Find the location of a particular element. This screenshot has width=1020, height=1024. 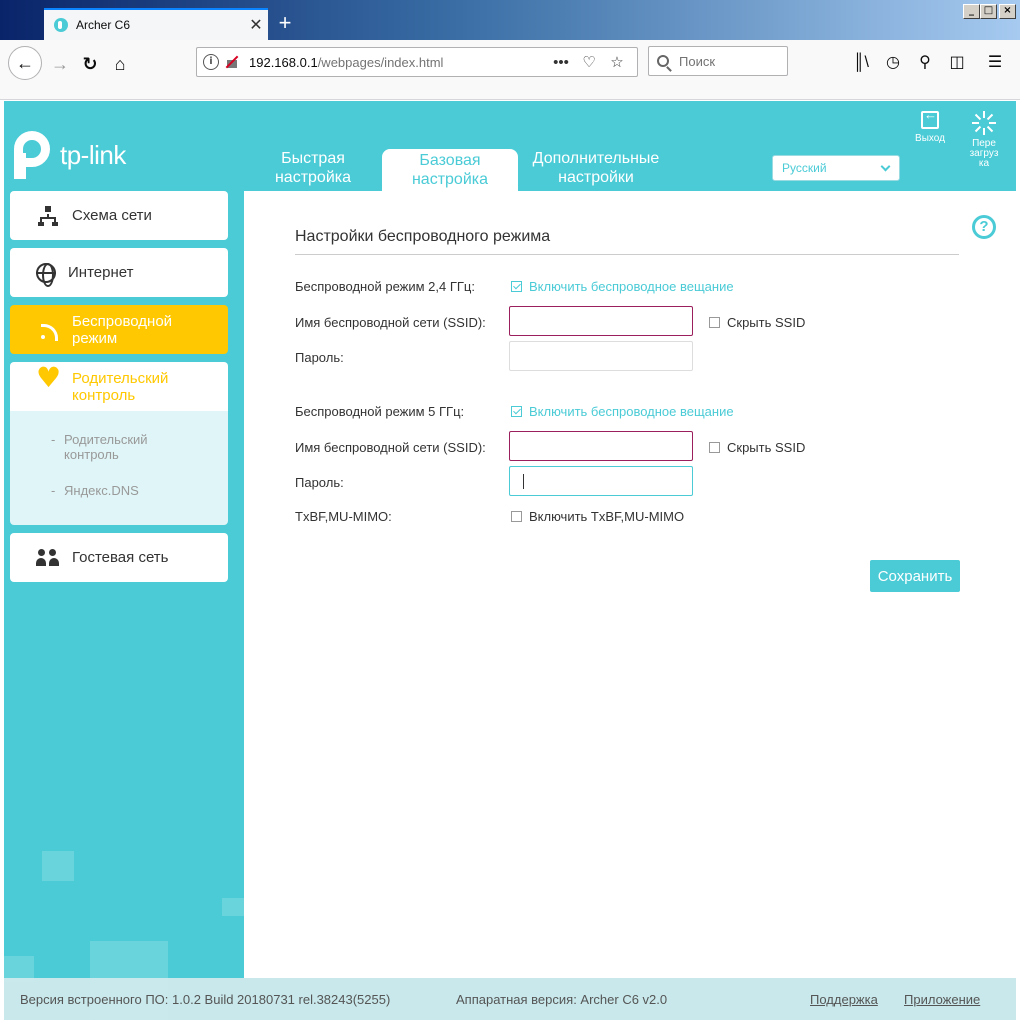

sidebar-subitem-yandex-dns: - Яндекс.DNS is located at coordinates (95, 490).